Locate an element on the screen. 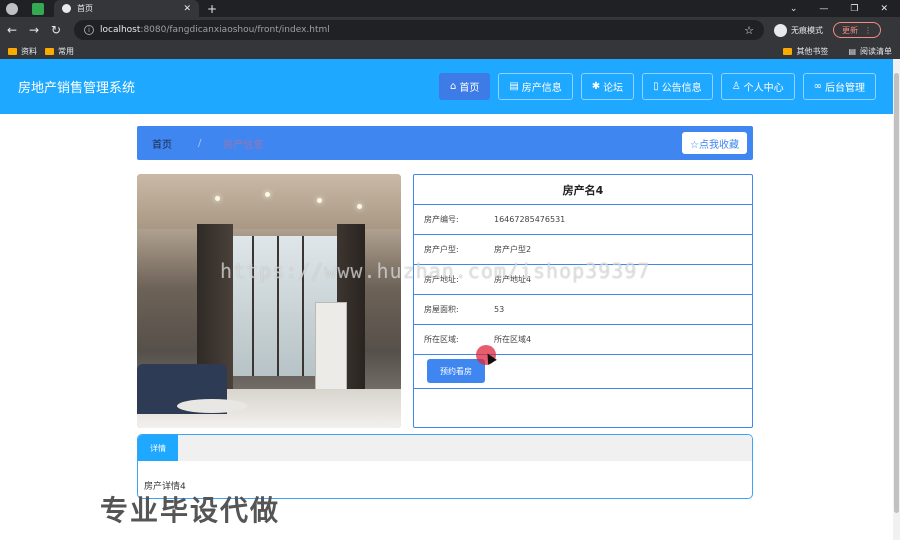  menu-item-label: 后台管理 is located at coordinates (845, 88).